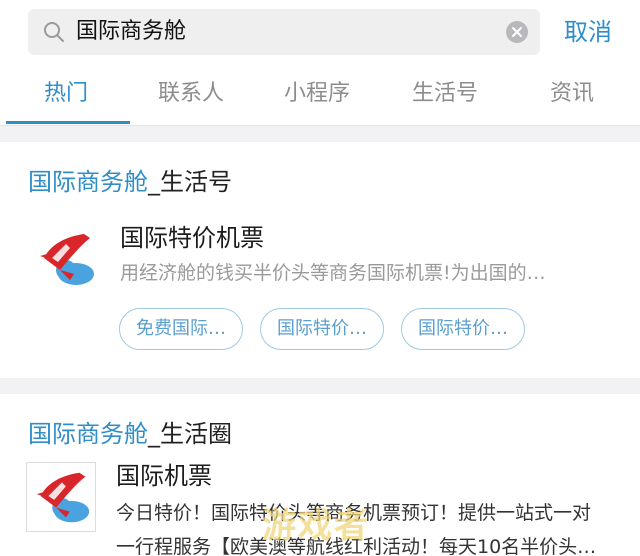 This screenshot has height=556, width=640. What do you see at coordinates (588, 32) in the screenshot?
I see `cancel-button: 取消` at bounding box center [588, 32].